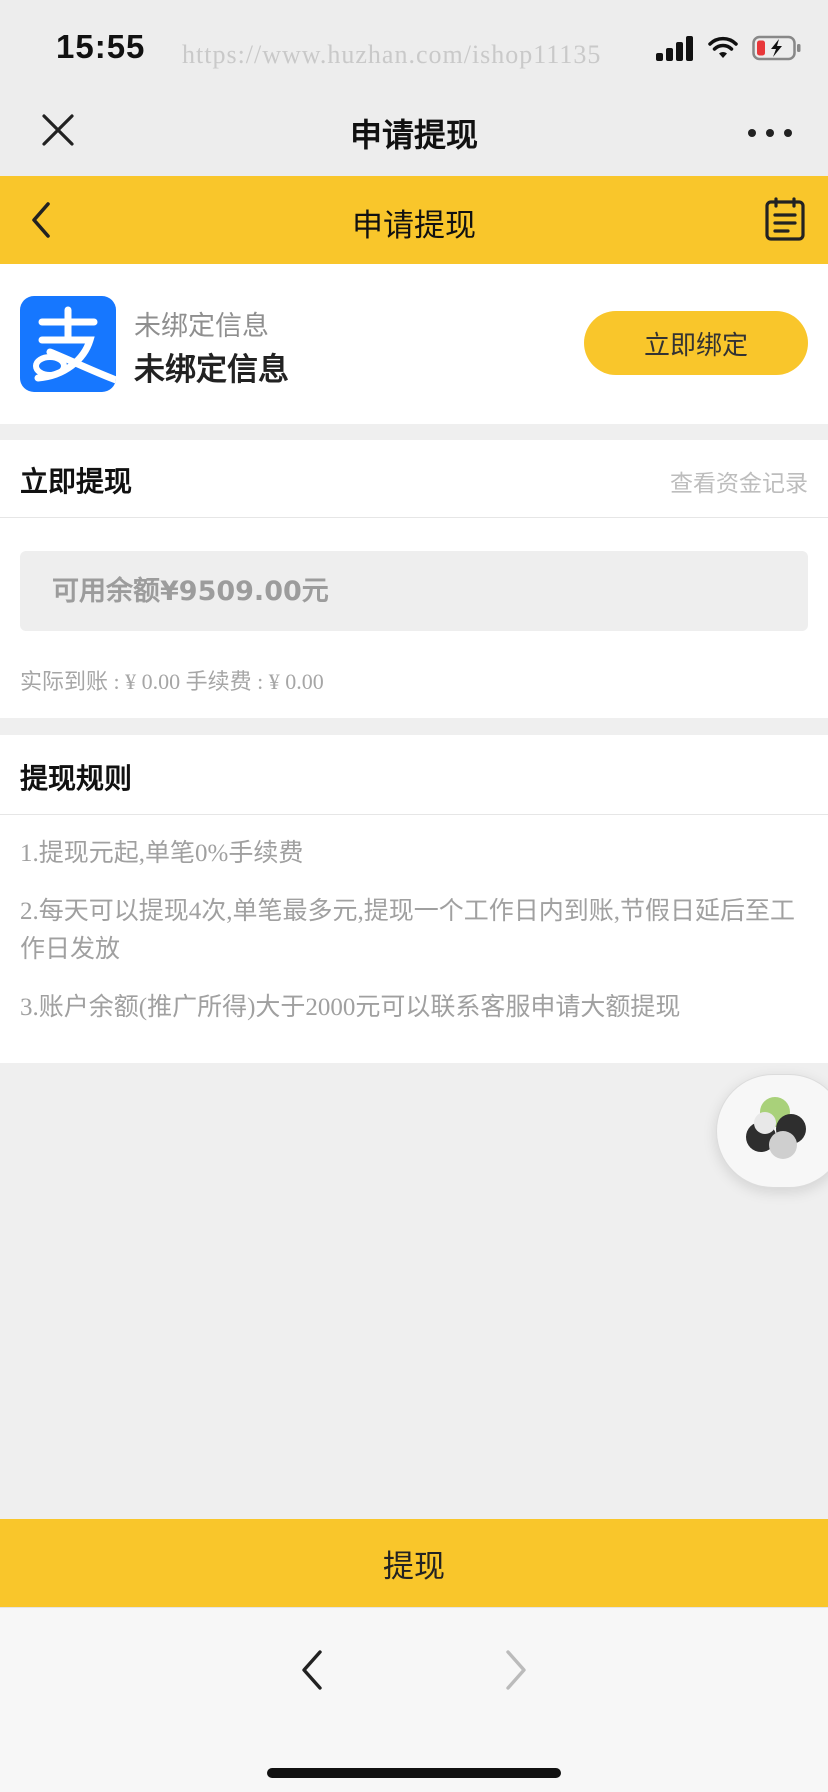  Describe the element at coordinates (739, 481) in the screenshot. I see `fund-record-link: 查看资金记录` at that location.